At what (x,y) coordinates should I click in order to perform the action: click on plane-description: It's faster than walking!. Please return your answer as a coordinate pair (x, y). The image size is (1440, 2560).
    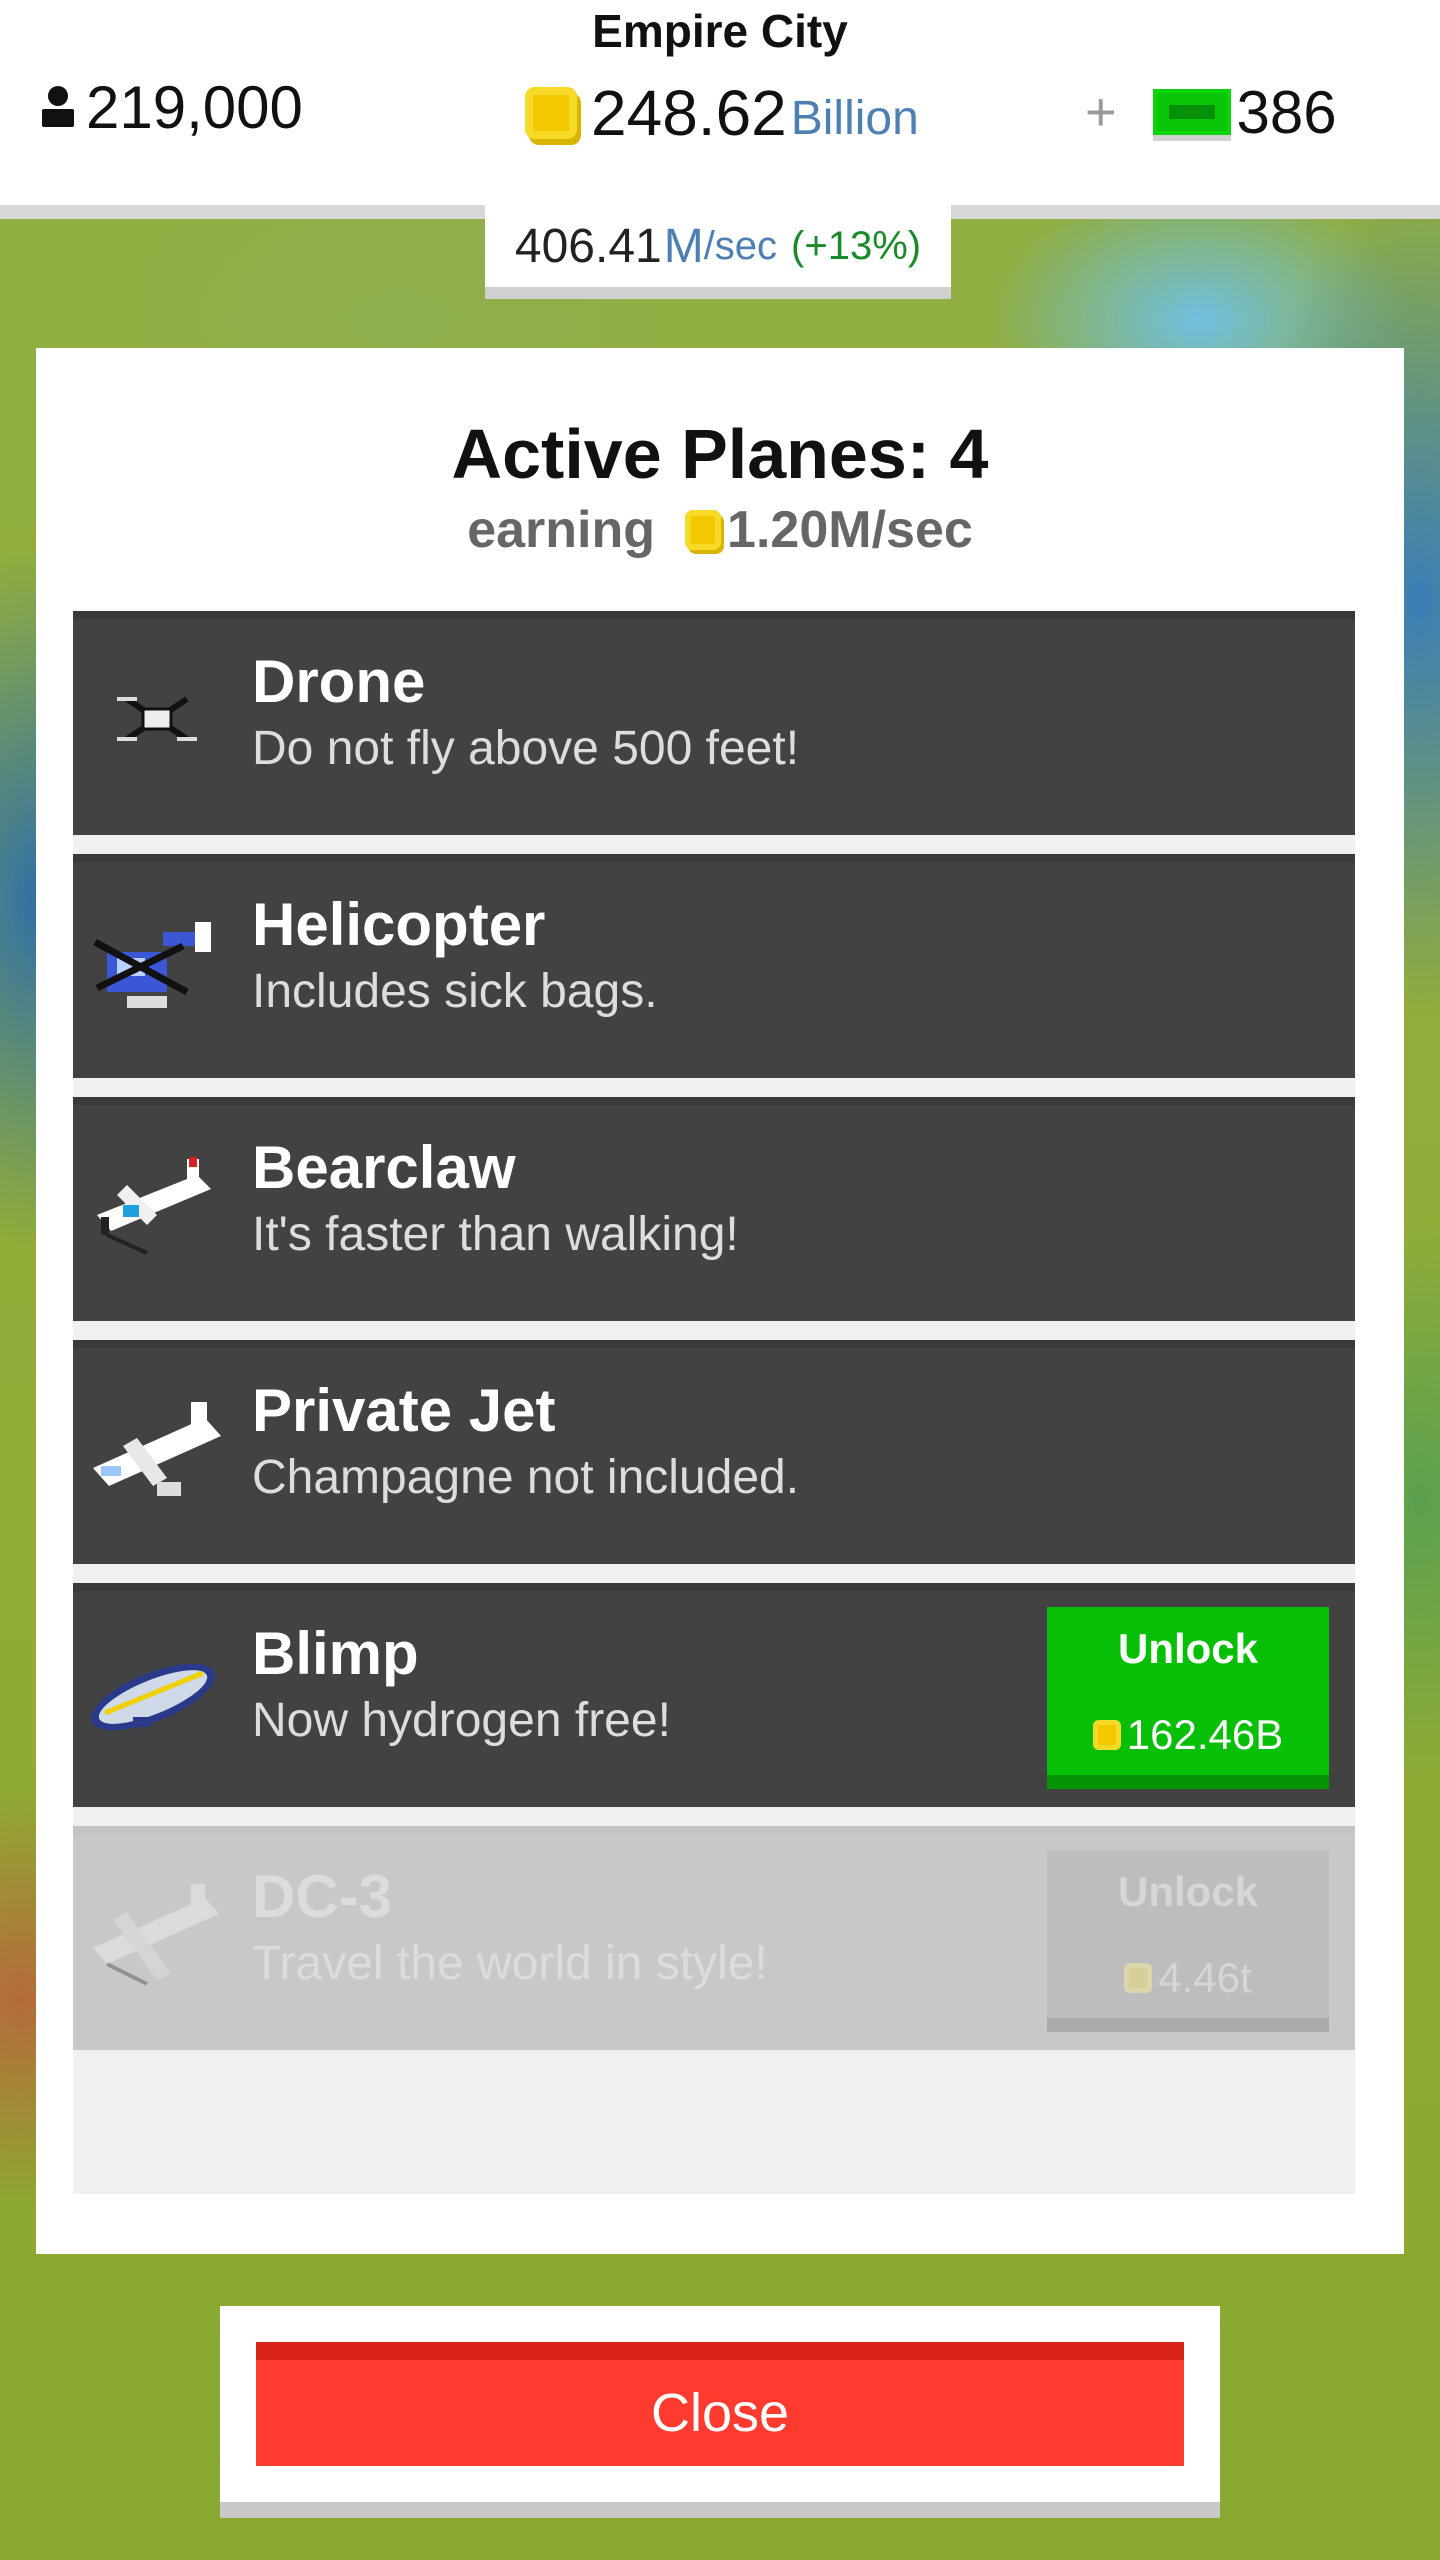
    Looking at the image, I should click on (495, 1234).